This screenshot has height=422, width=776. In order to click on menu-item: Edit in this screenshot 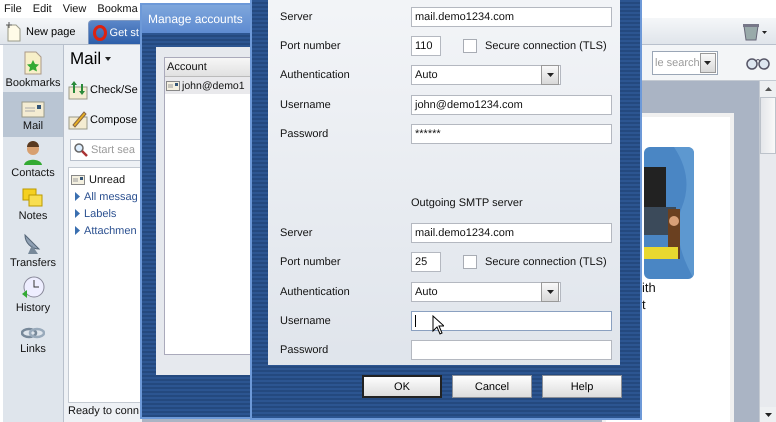, I will do `click(42, 9)`.